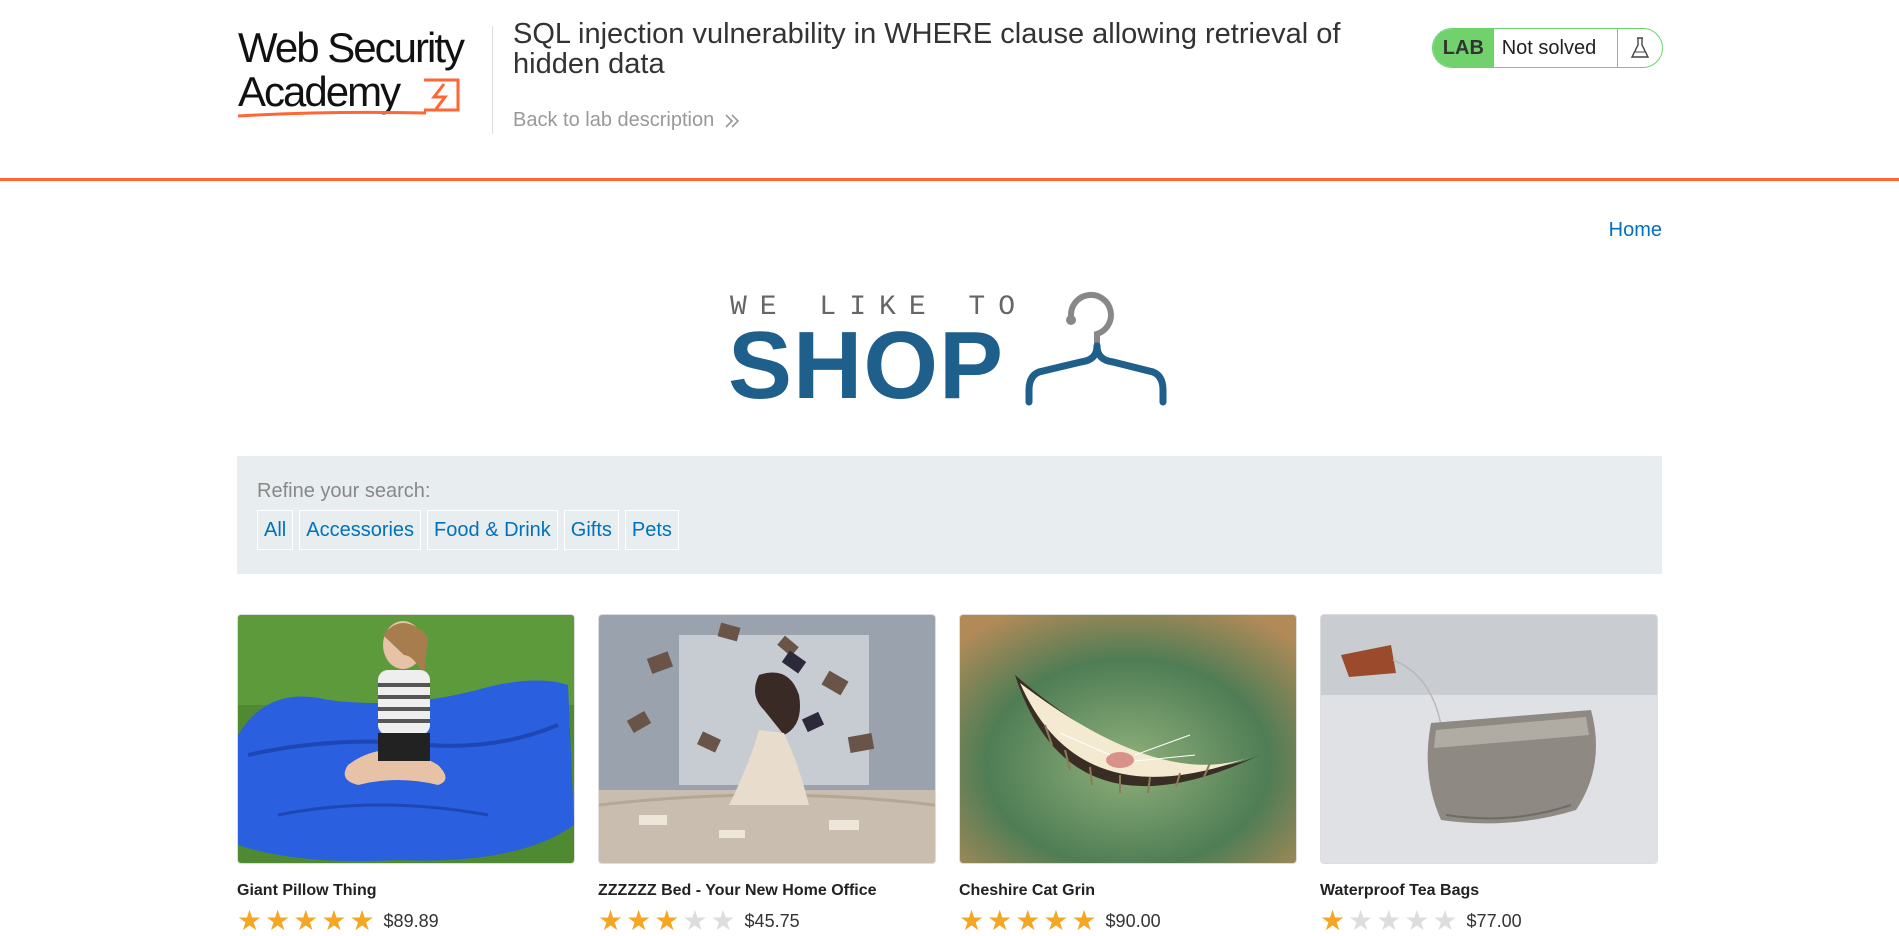 The width and height of the screenshot is (1899, 936). I want to click on lab-status-text: Not solved, so click(1549, 47).